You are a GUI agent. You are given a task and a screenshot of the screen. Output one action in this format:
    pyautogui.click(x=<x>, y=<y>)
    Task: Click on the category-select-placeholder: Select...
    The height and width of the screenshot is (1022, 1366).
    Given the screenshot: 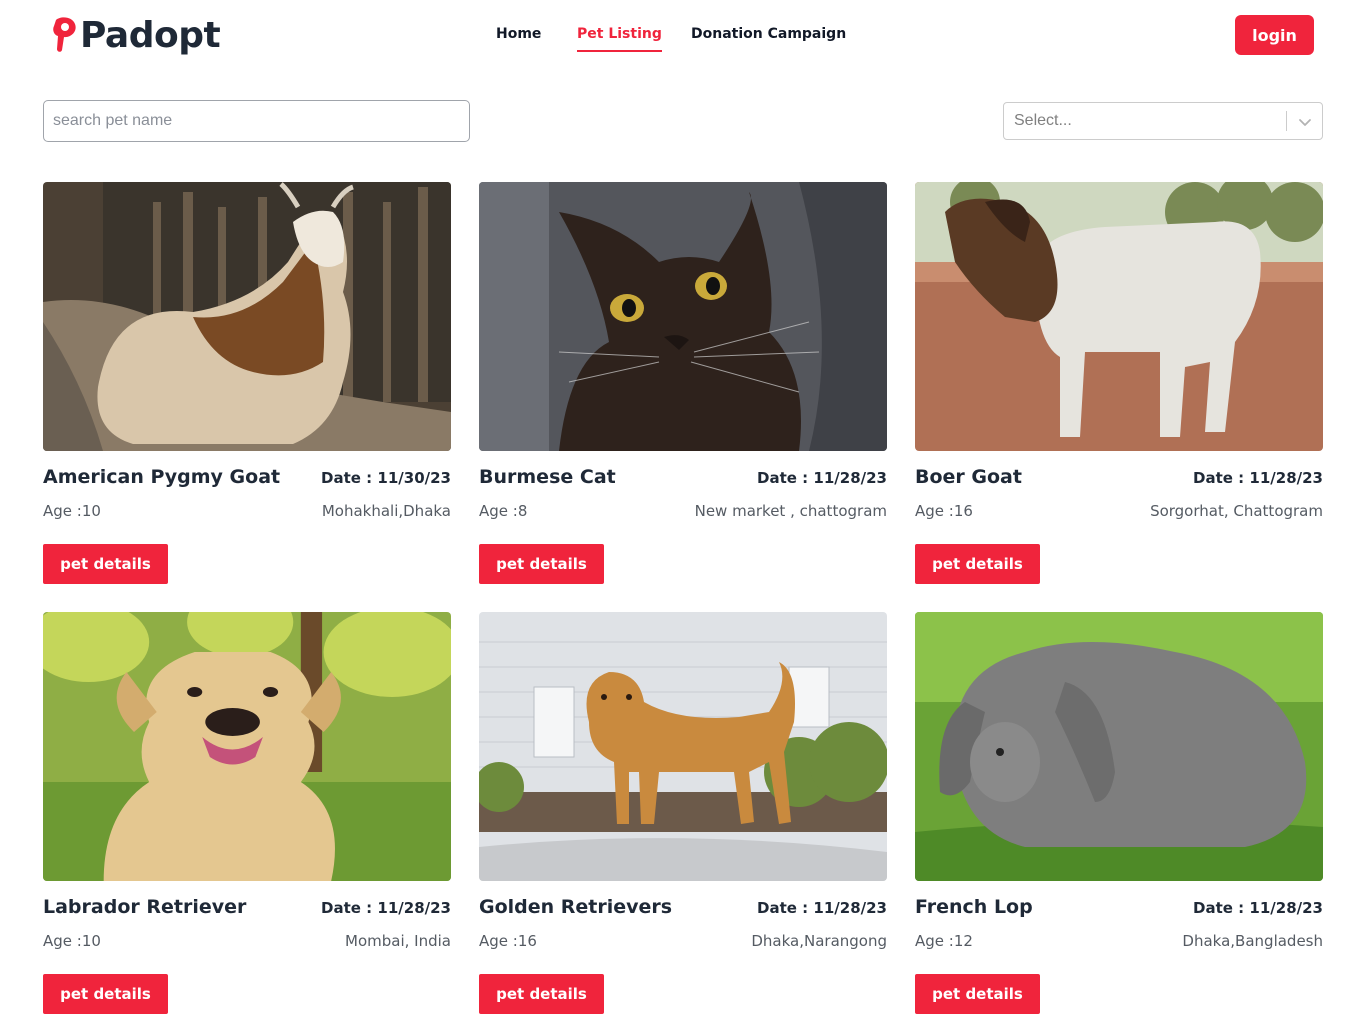 What is the action you would take?
    pyautogui.click(x=1043, y=120)
    